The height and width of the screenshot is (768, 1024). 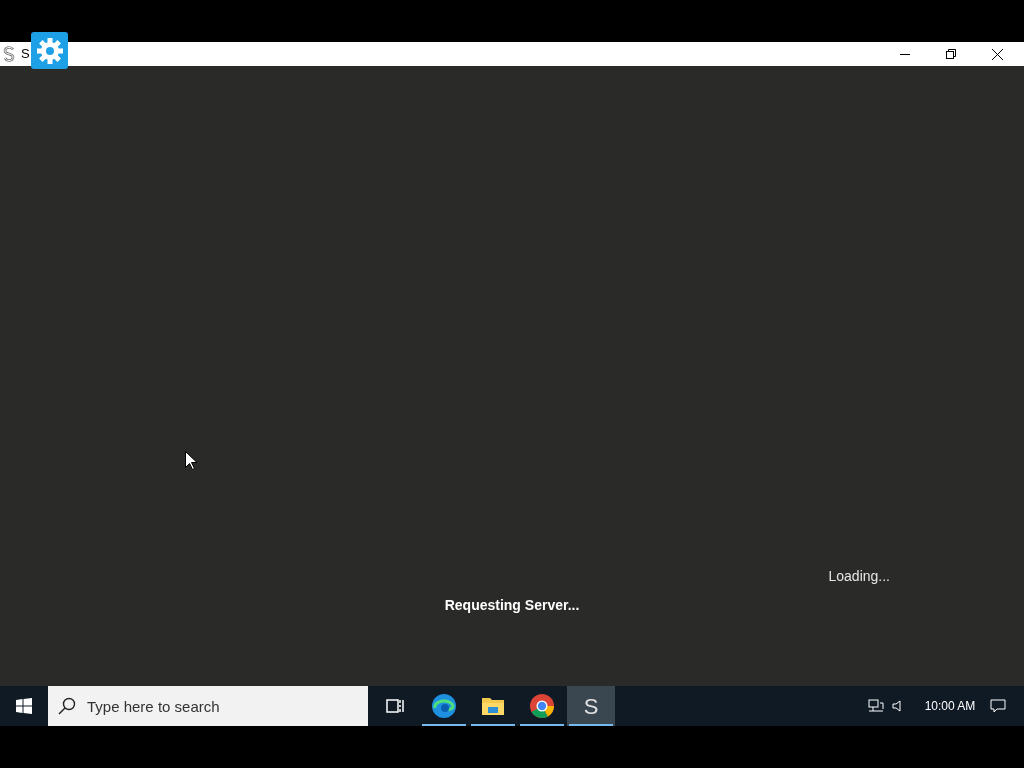 I want to click on search-icon, so click(x=67, y=706).